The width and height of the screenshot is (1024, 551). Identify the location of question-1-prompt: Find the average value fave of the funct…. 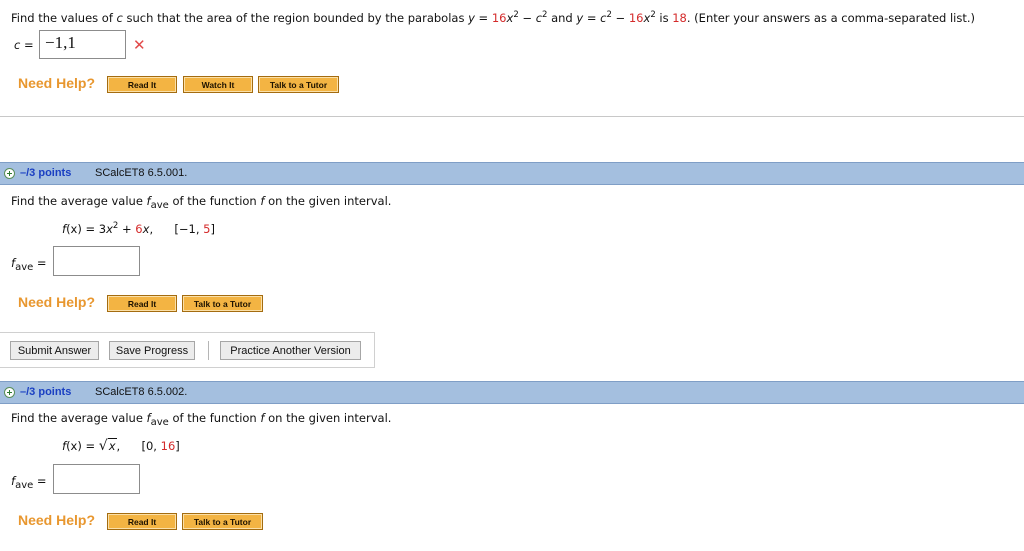
(201, 202).